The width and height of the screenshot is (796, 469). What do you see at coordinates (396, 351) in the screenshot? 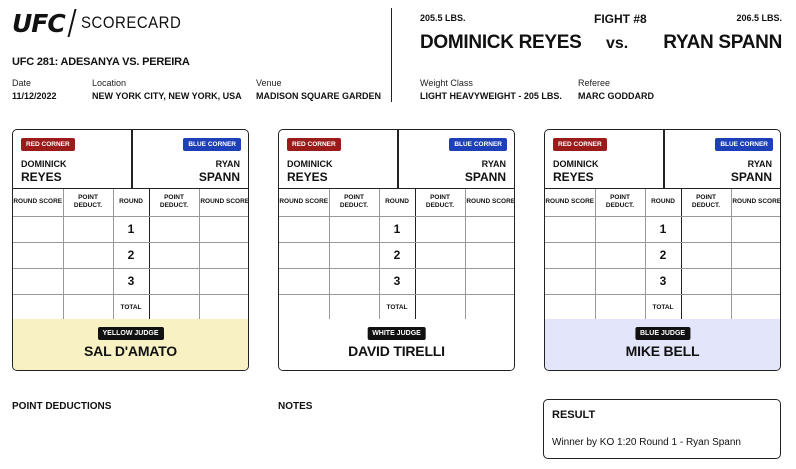
I see `judge-name: DAVID TIRELLI` at bounding box center [396, 351].